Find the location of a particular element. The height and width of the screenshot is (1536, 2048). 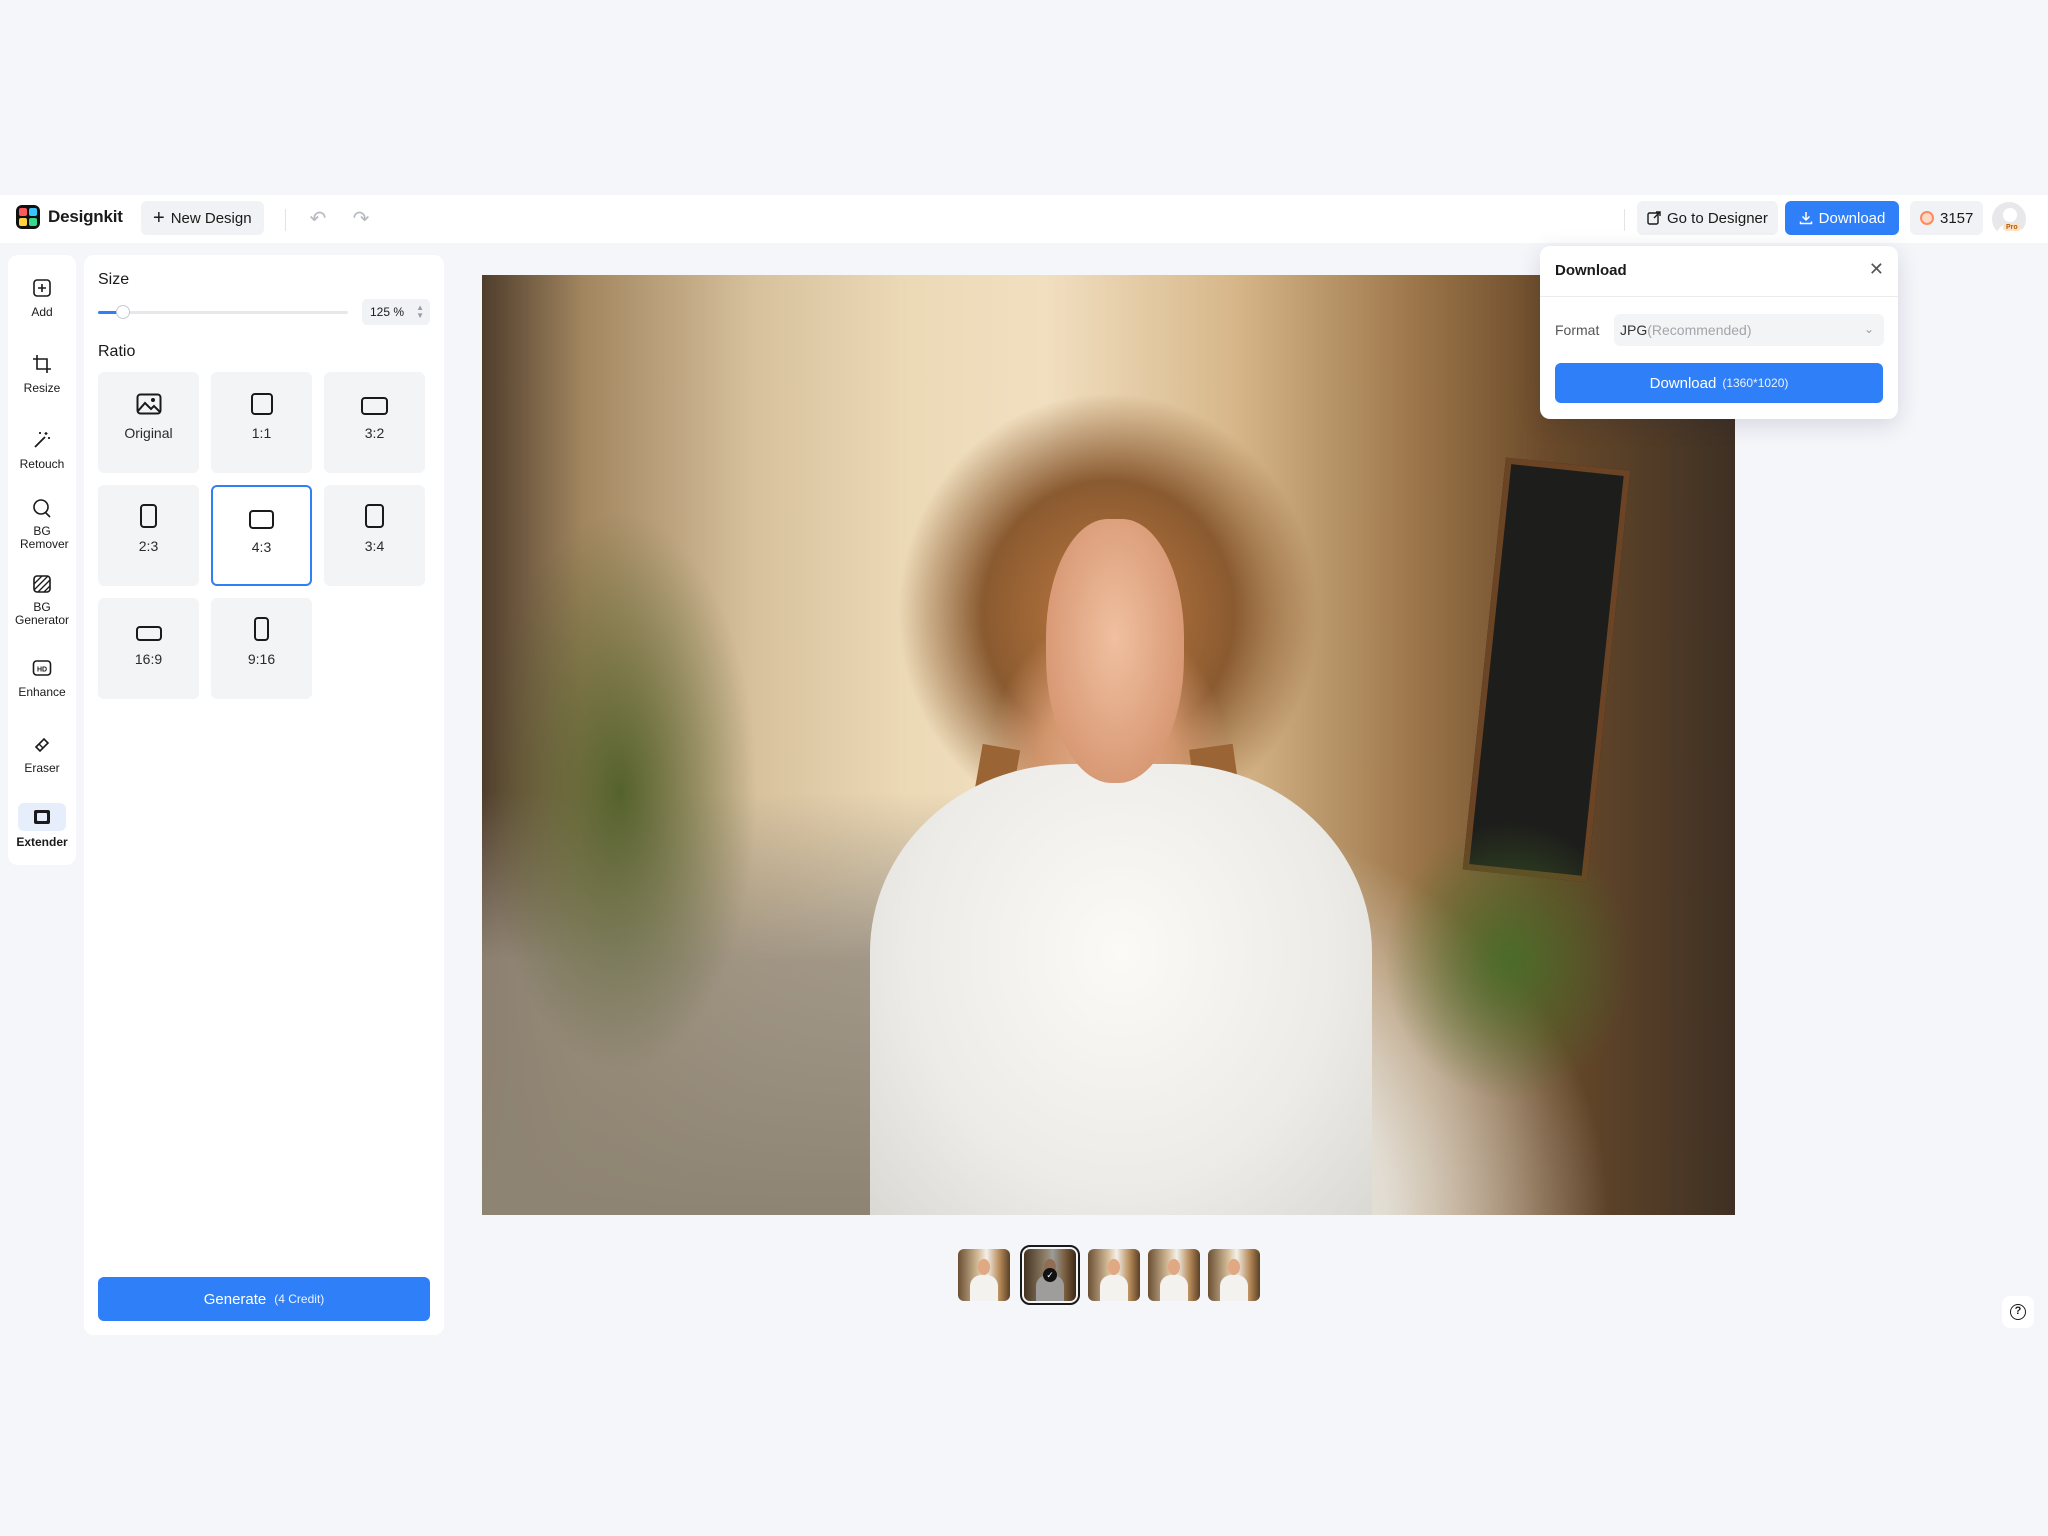

generate-button: Generate (4 Credit) is located at coordinates (264, 1299).